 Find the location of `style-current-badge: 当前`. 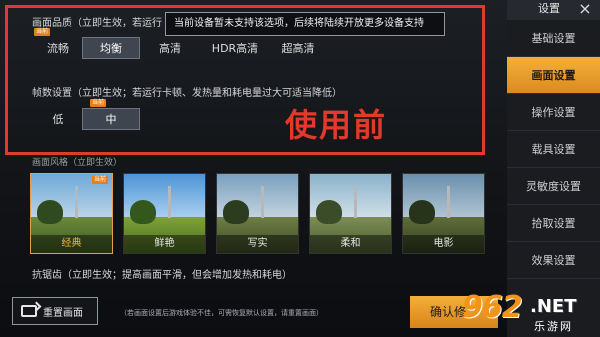

style-current-badge: 当前 is located at coordinates (99, 180).